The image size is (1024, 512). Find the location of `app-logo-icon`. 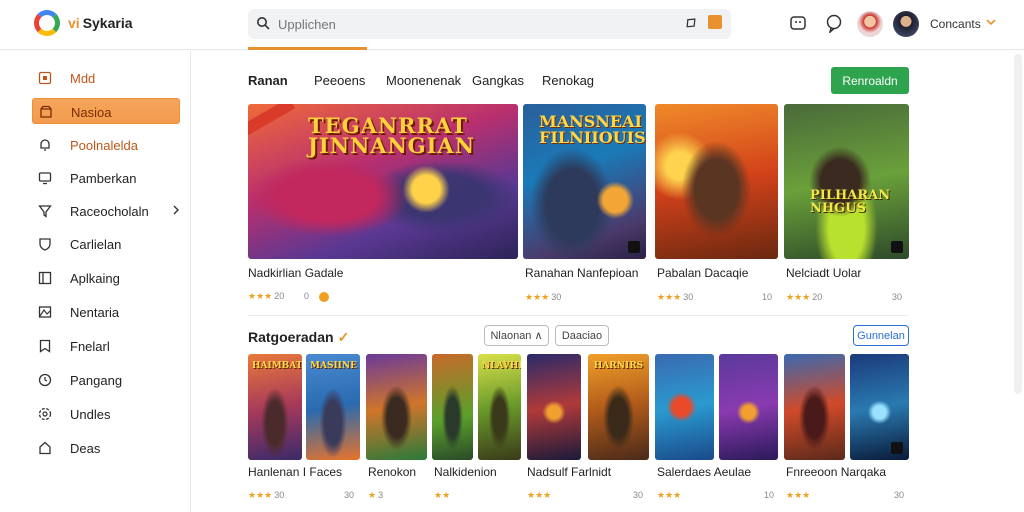

app-logo-icon is located at coordinates (47, 23).